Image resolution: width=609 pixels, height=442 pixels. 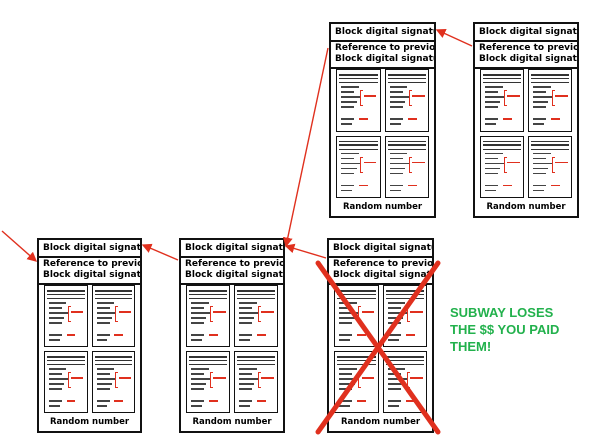 I want to click on arrow-block3-to-block2, so click(x=305, y=251).